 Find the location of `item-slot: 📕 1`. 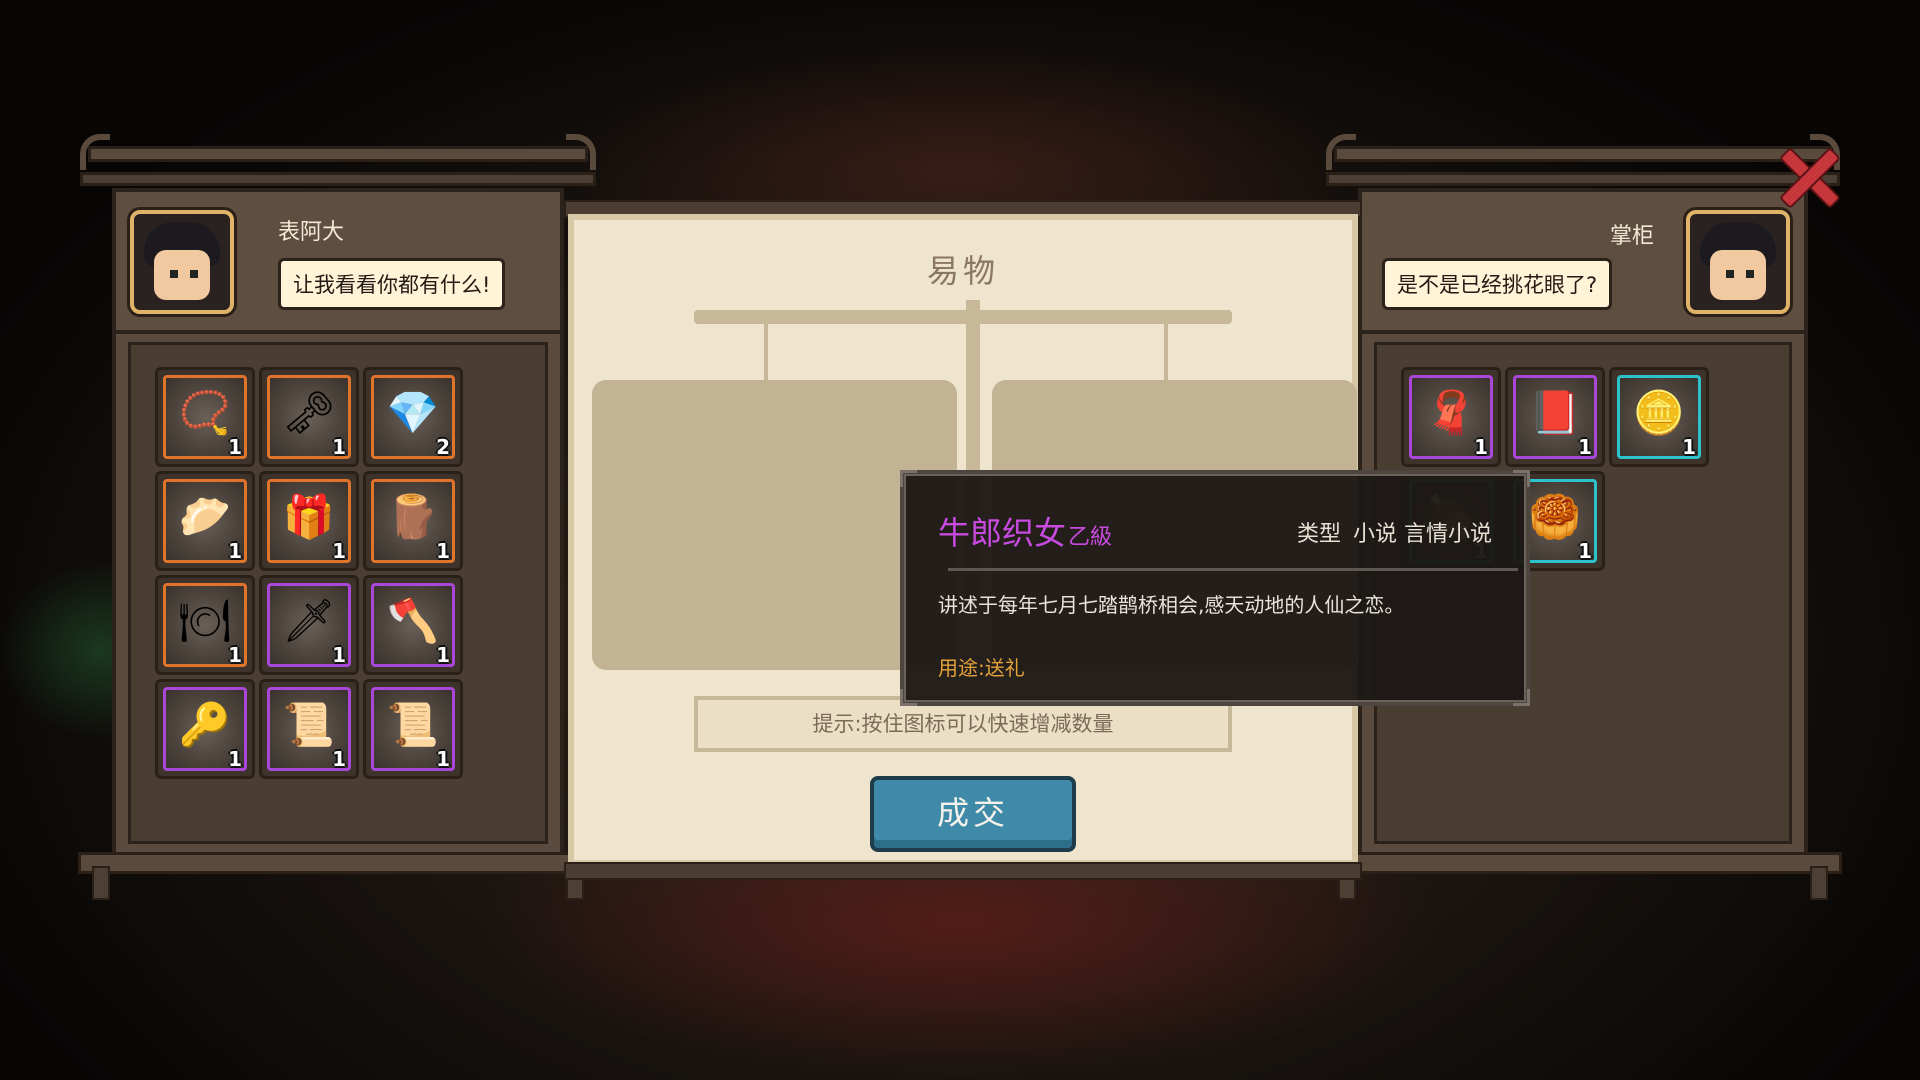

item-slot: 📕 1 is located at coordinates (1555, 417).